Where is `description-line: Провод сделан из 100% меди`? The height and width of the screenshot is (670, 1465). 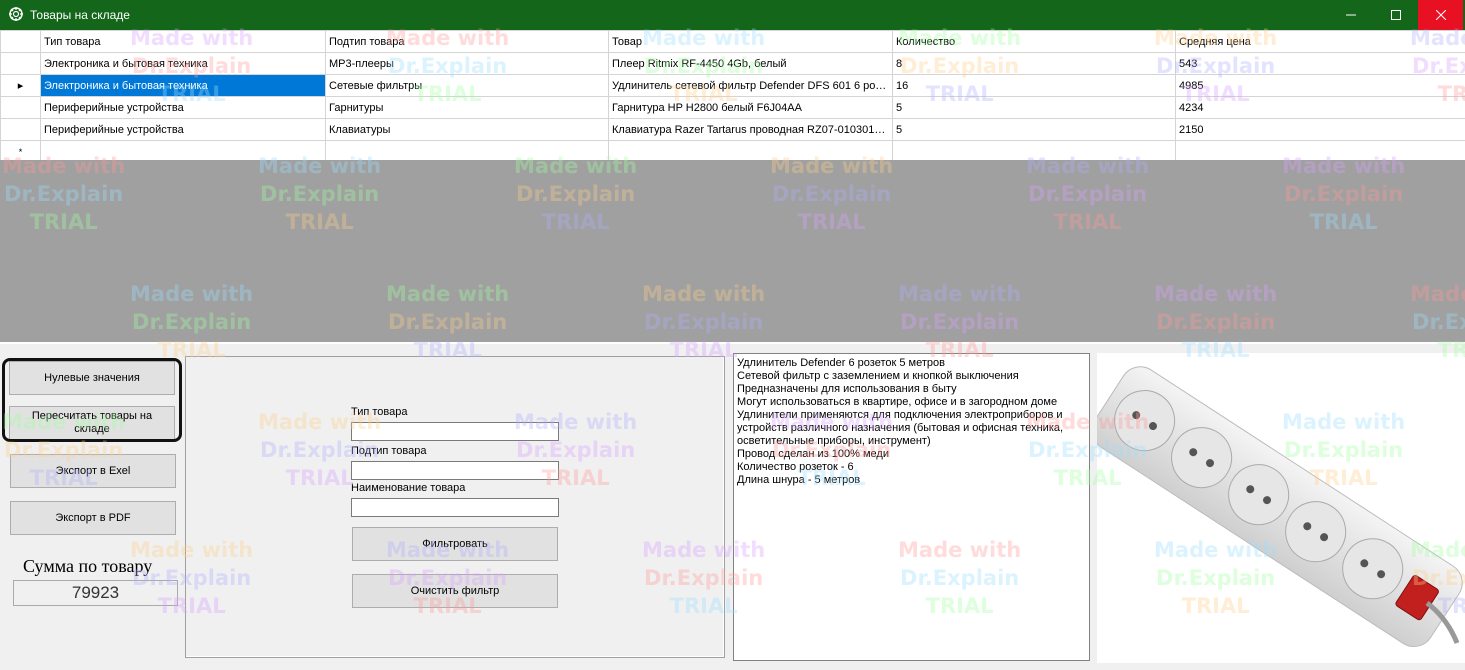
description-line: Провод сделан из 100% меди is located at coordinates (911, 454).